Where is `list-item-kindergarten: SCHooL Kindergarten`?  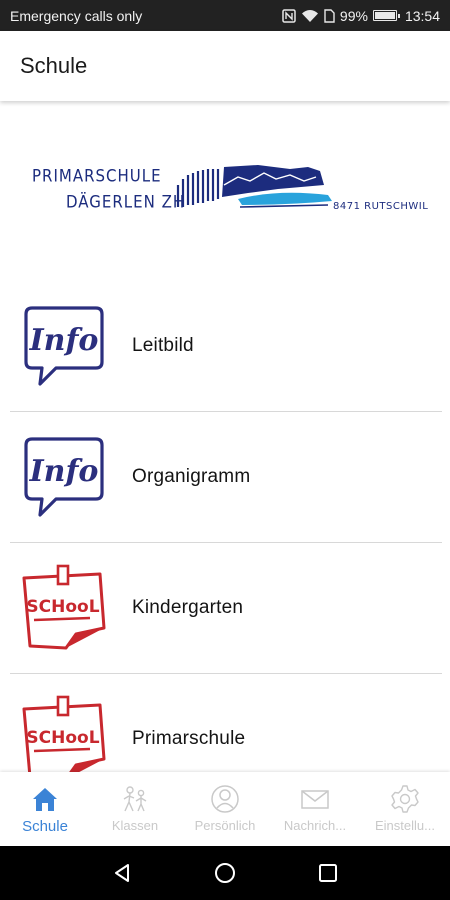
list-item-kindergarten: SCHooL Kindergarten is located at coordinates (226, 608).